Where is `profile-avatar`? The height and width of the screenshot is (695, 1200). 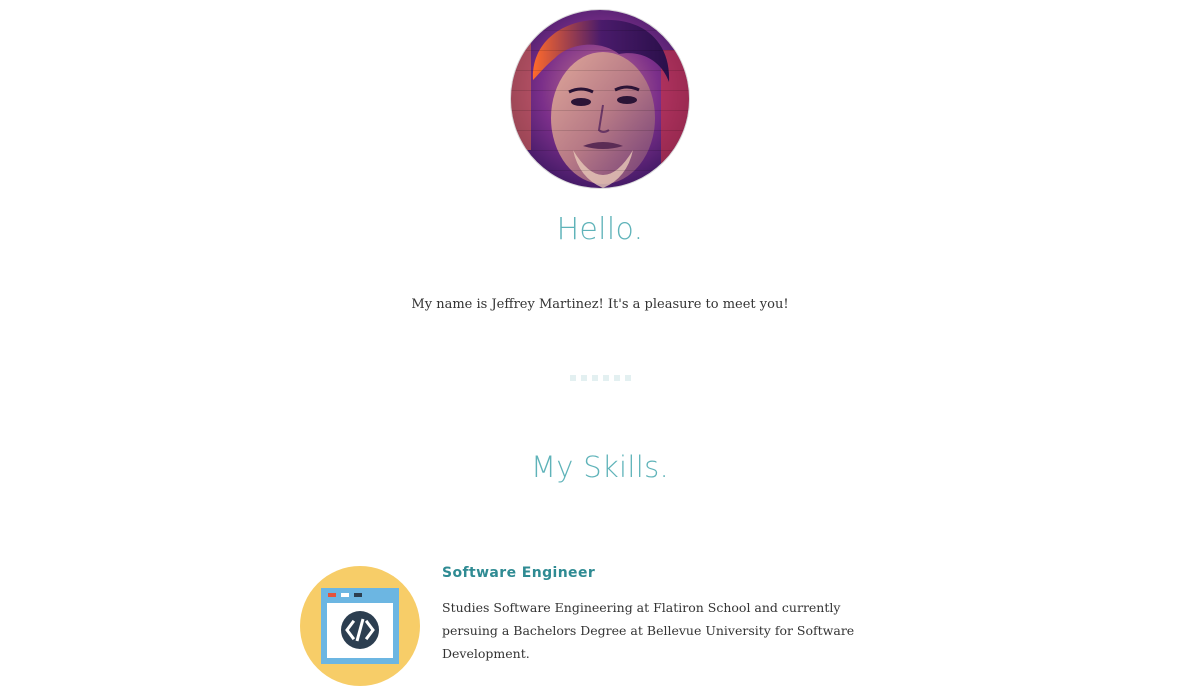 profile-avatar is located at coordinates (600, 99).